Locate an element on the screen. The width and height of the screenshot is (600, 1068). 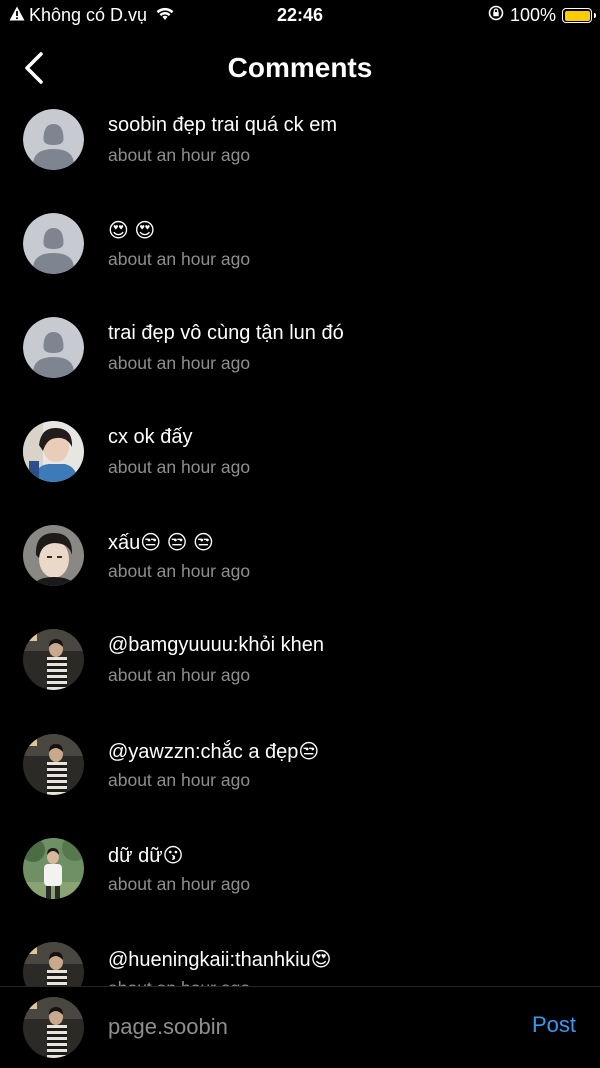
status-right: 100% is located at coordinates (542, 15).